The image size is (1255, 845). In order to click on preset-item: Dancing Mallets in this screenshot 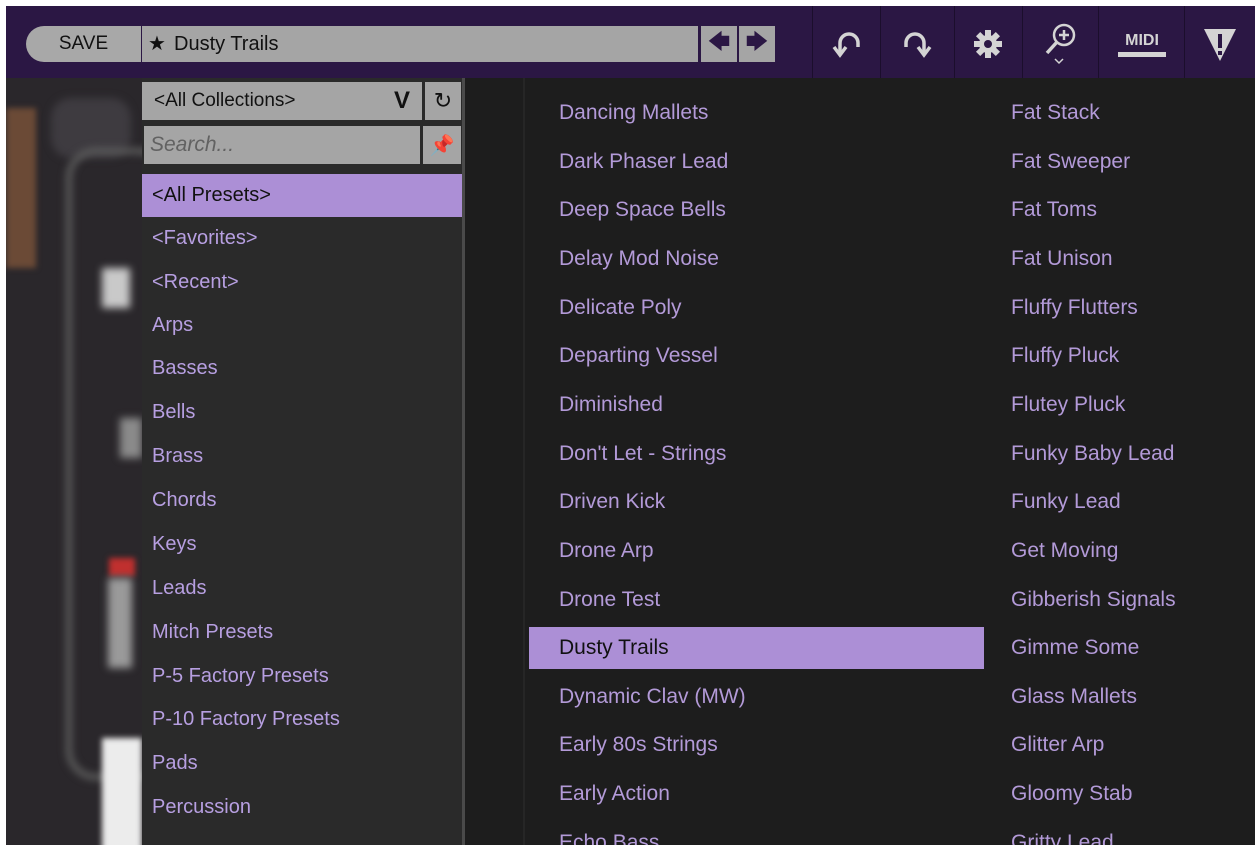, I will do `click(756, 113)`.